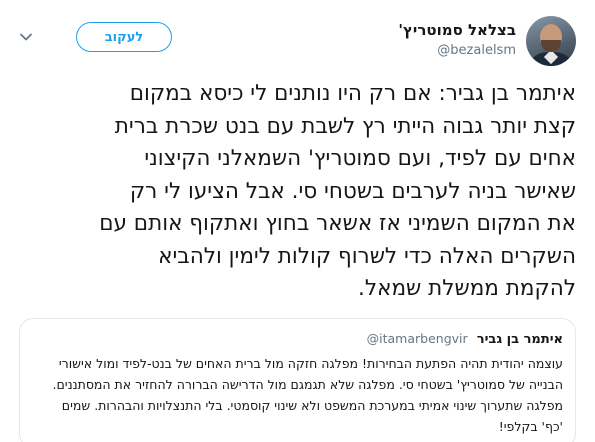 The height and width of the screenshot is (442, 595). Describe the element at coordinates (551, 46) in the screenshot. I see `avatar-beard` at that location.